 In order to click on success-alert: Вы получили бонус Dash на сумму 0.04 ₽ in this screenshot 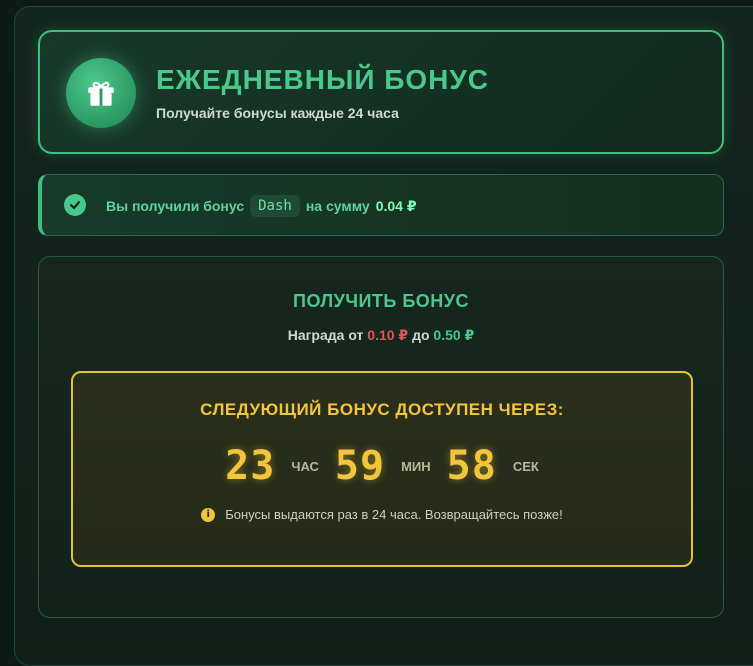, I will do `click(381, 205)`.